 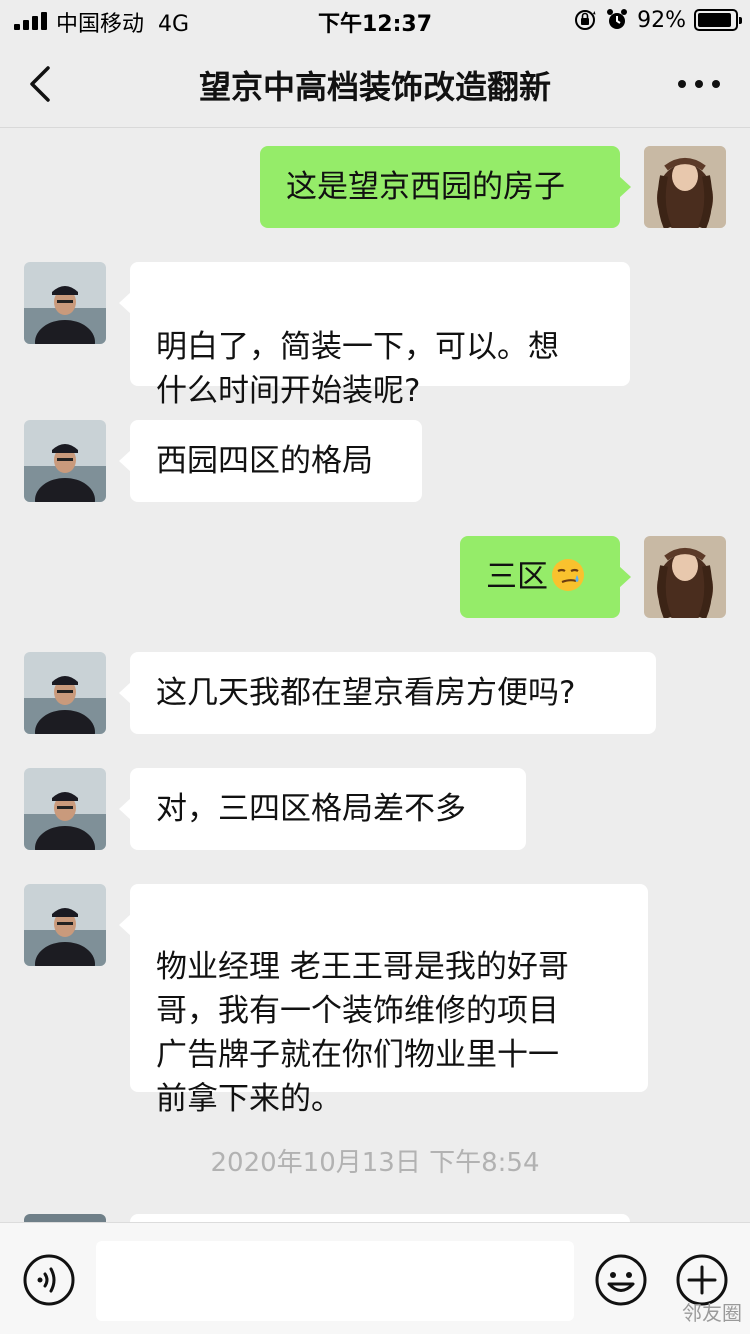 I want to click on message-bubble-self: 三区, so click(x=545, y=577).